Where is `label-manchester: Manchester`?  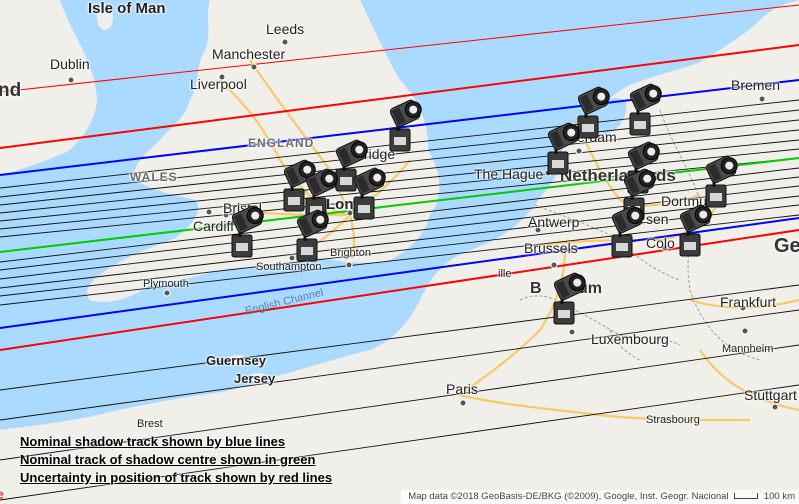
label-manchester: Manchester is located at coordinates (249, 54).